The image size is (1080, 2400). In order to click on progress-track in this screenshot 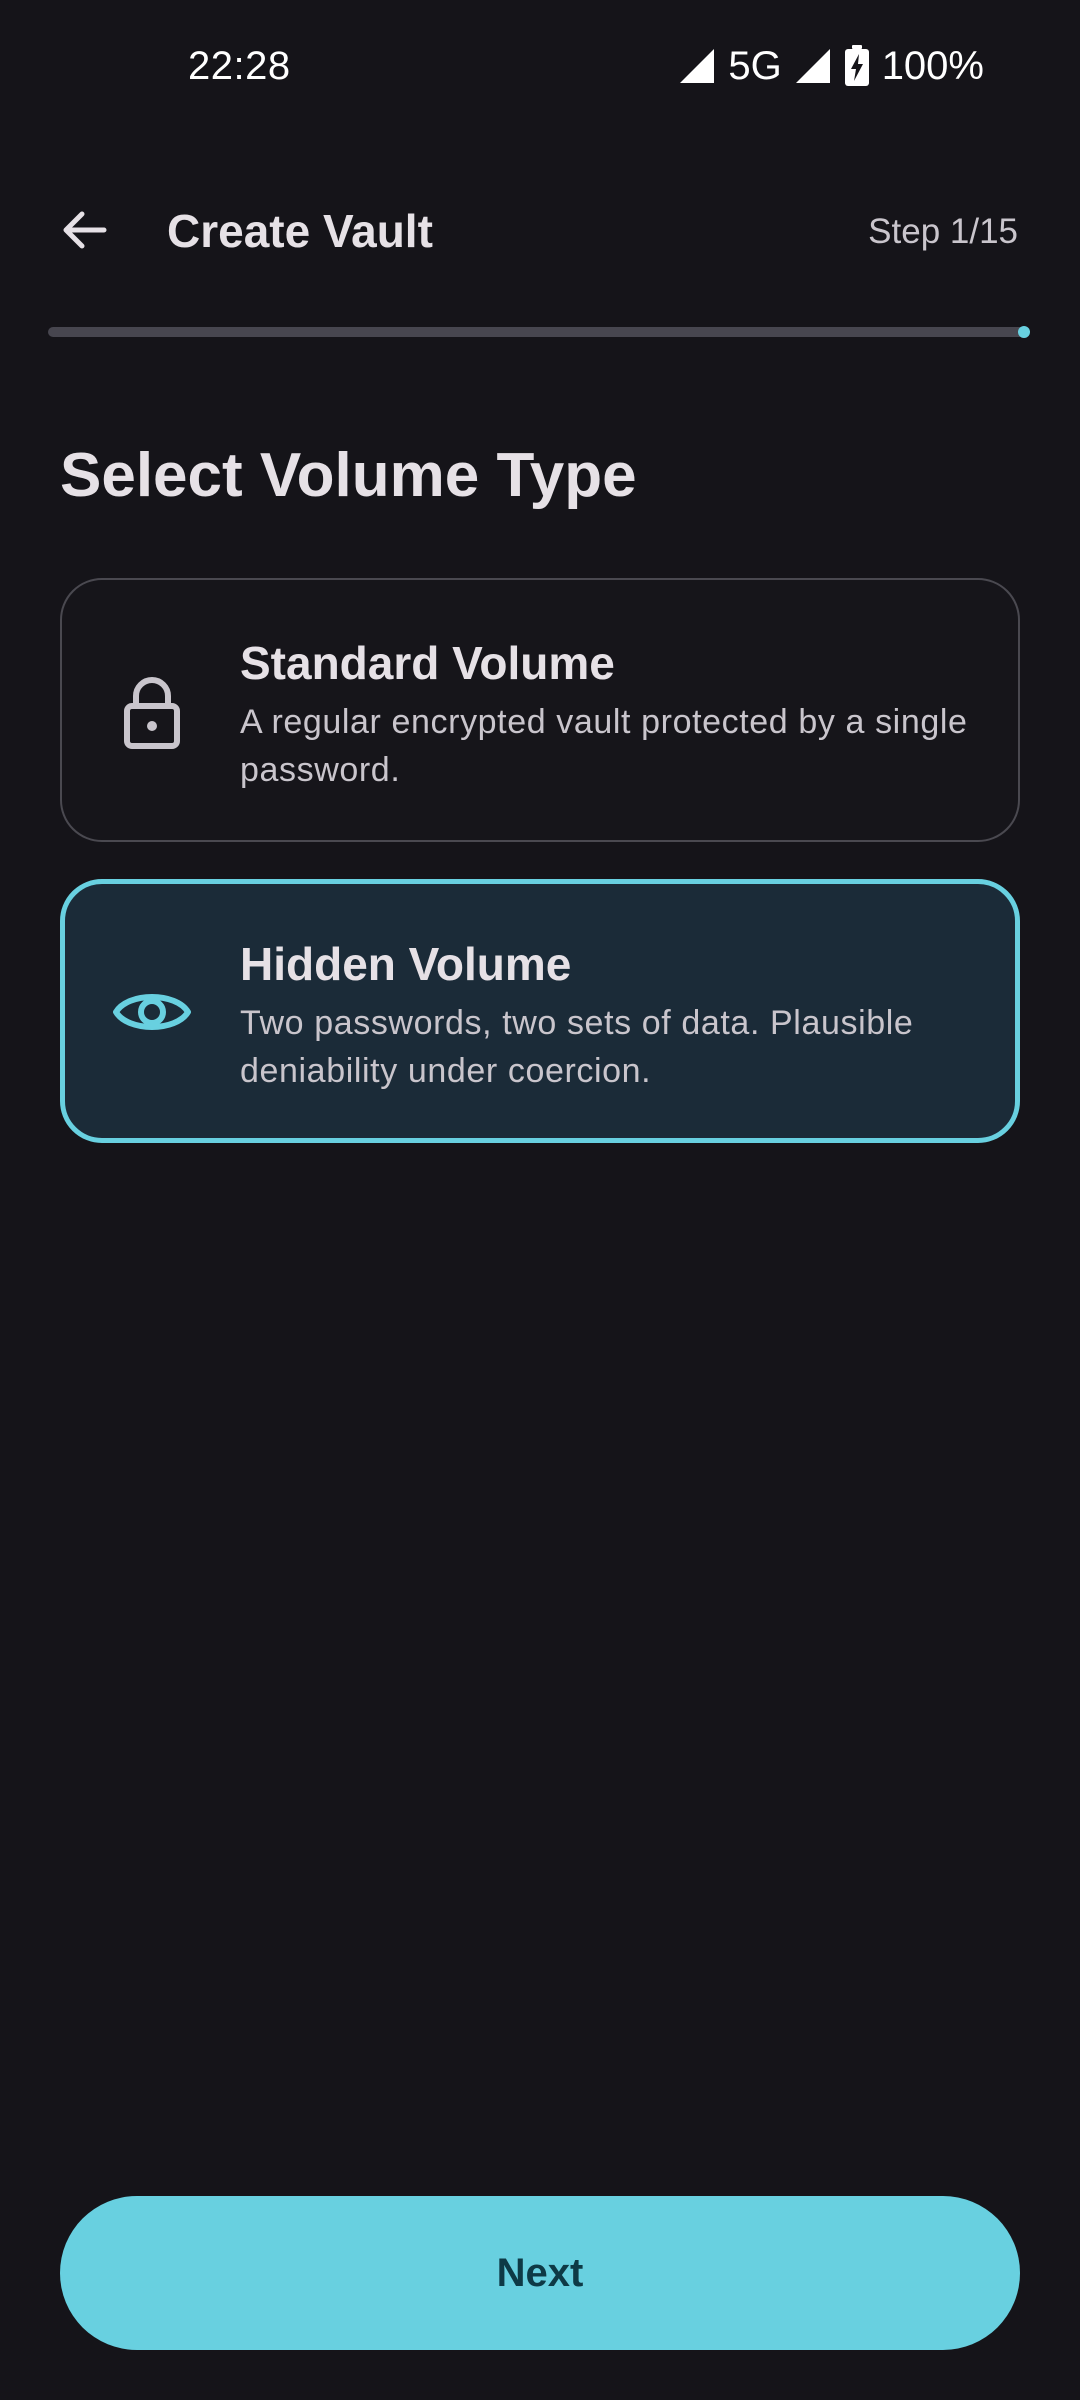, I will do `click(537, 332)`.